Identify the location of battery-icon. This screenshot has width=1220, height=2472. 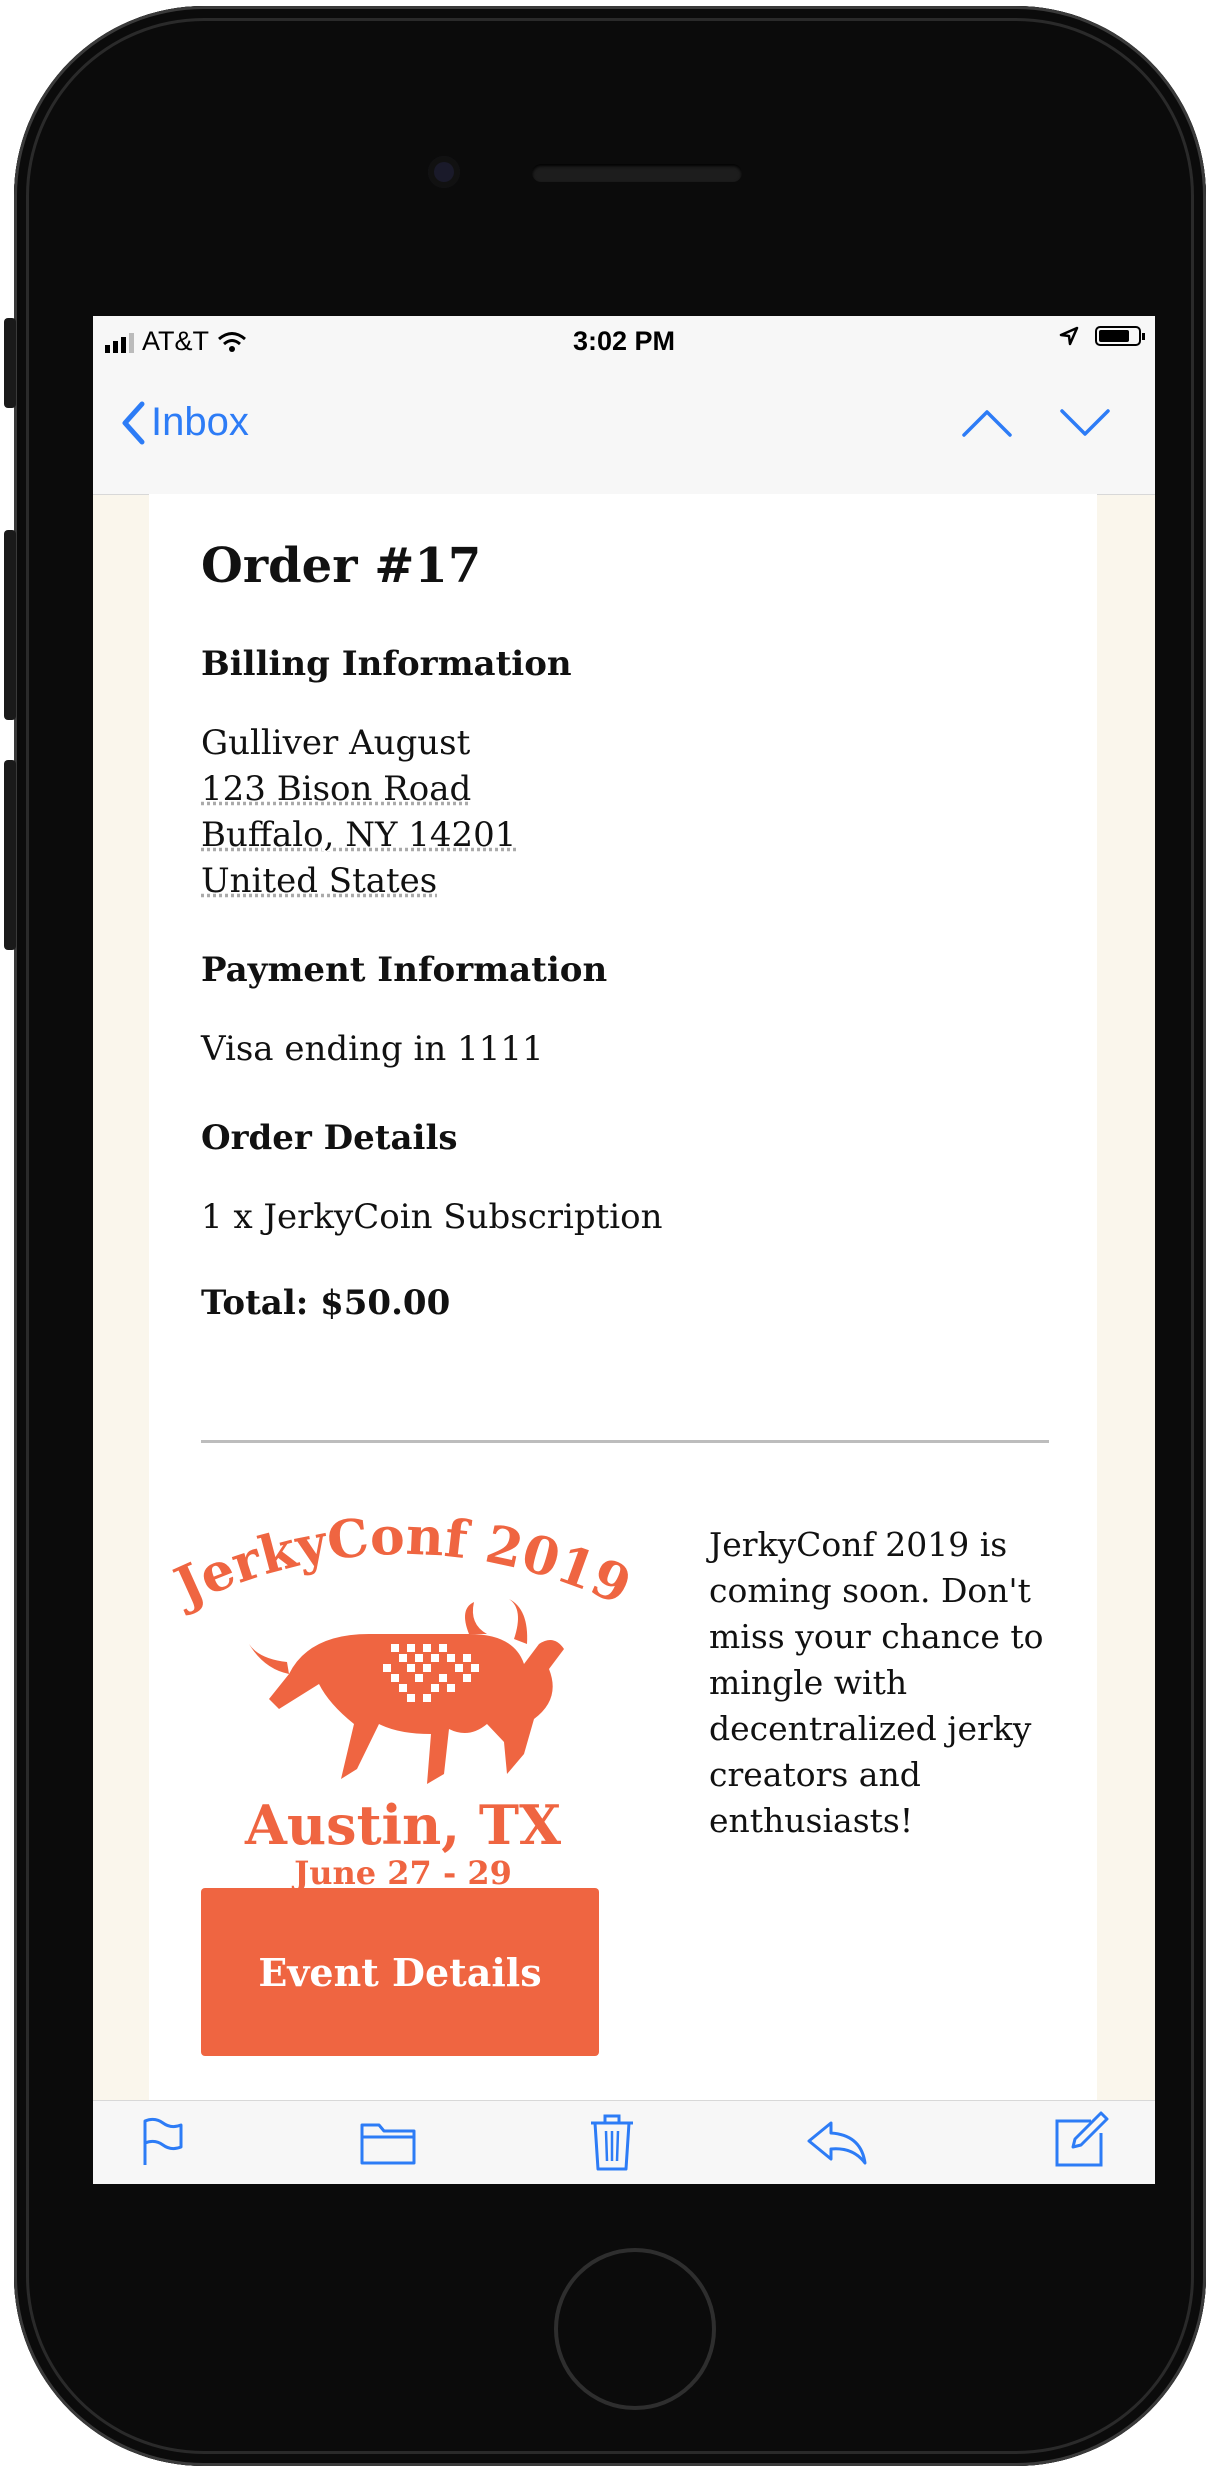
(1120, 336).